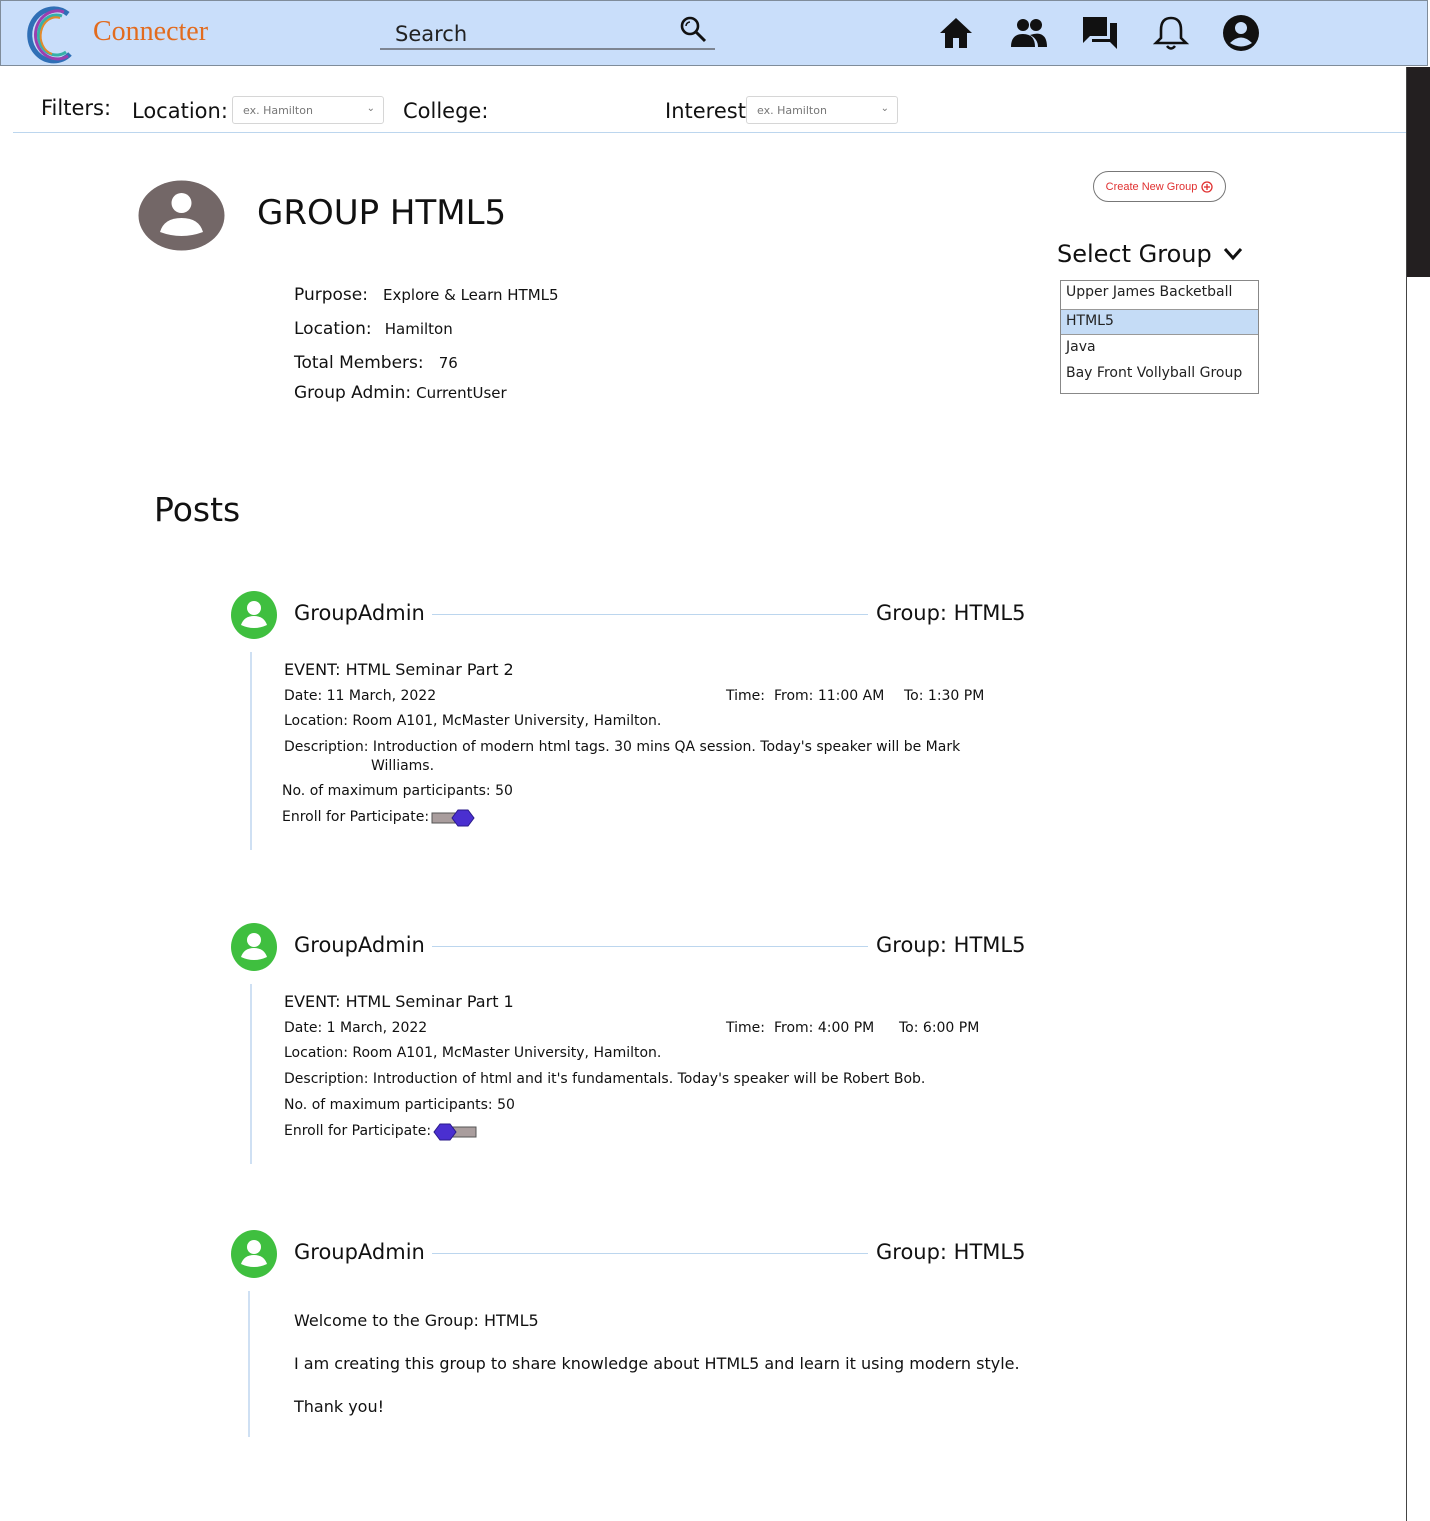 This screenshot has height=1521, width=1430. I want to click on purpose-value: Explore & Learn HTML5, so click(471, 295).